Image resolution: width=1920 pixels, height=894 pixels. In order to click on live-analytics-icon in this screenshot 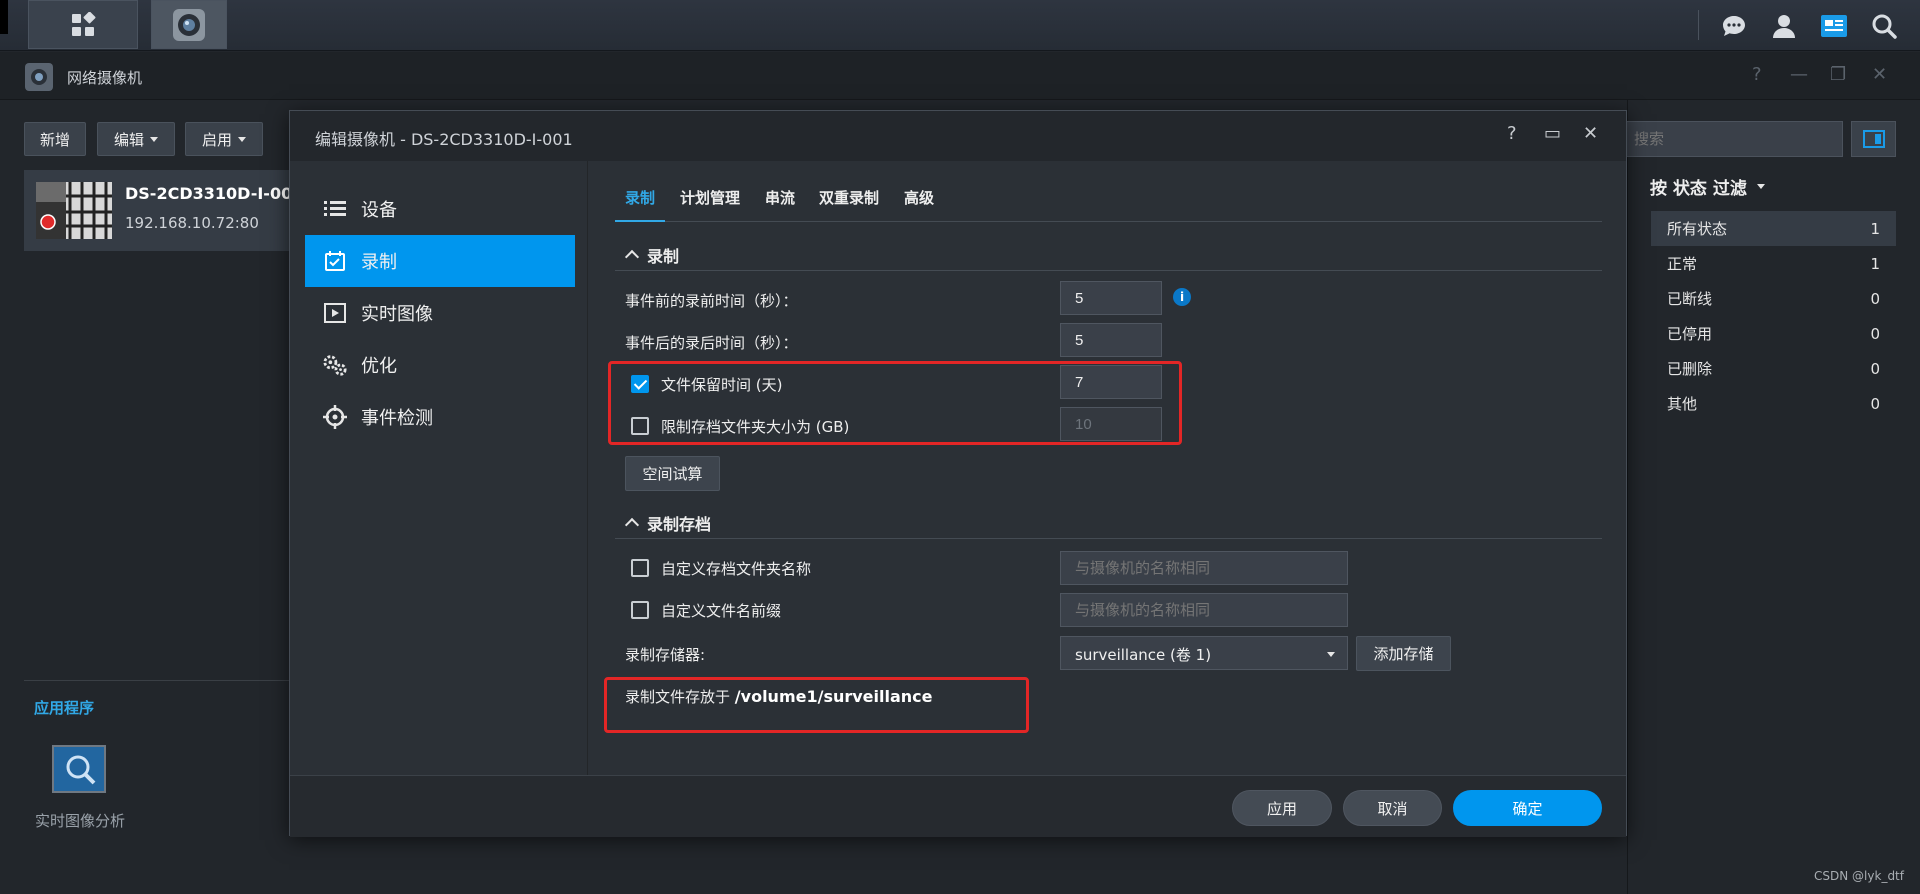, I will do `click(79, 769)`.